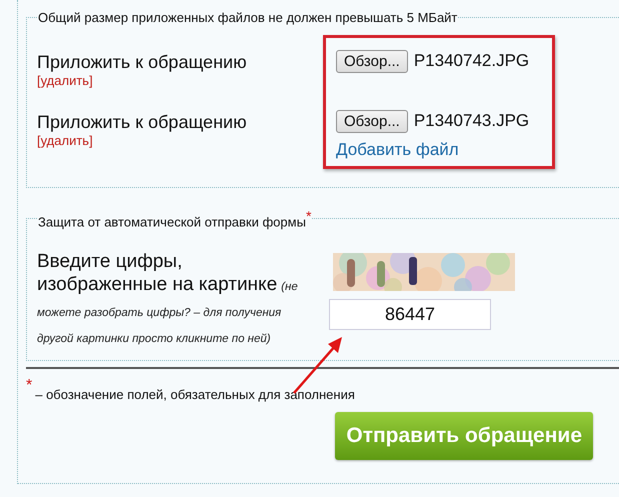 This screenshot has width=619, height=497. Describe the element at coordinates (397, 149) in the screenshot. I see `add-file-link: Добавить файл` at that location.